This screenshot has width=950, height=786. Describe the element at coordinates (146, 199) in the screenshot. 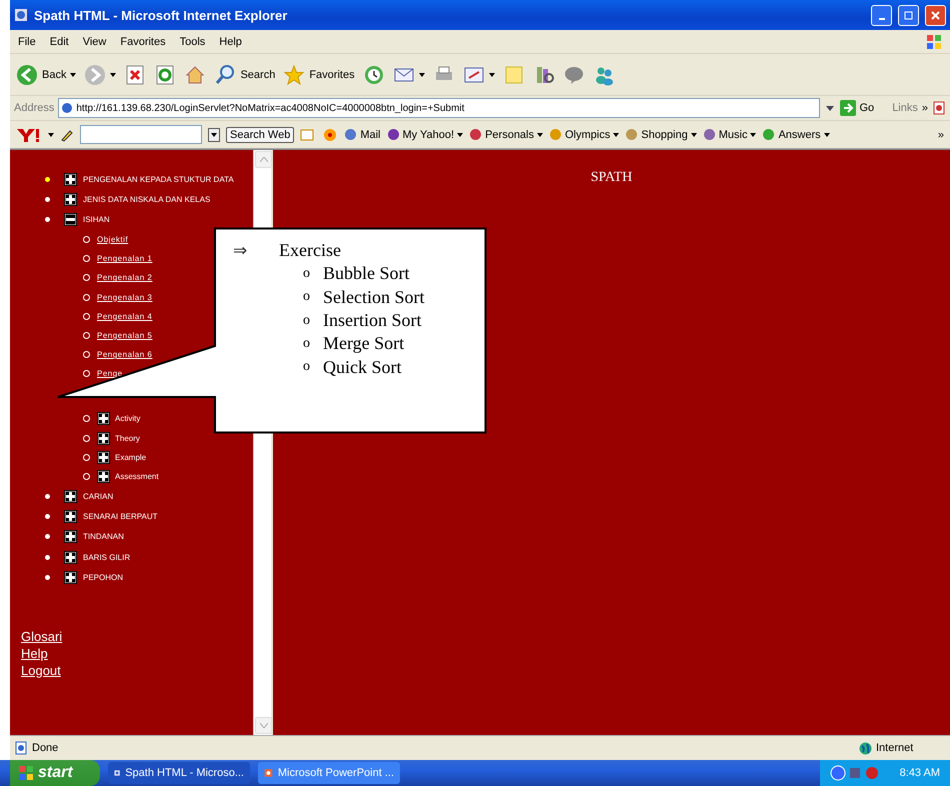

I see `sidebar-item: JENIS DATA NISKALA DAN KELAS` at that location.